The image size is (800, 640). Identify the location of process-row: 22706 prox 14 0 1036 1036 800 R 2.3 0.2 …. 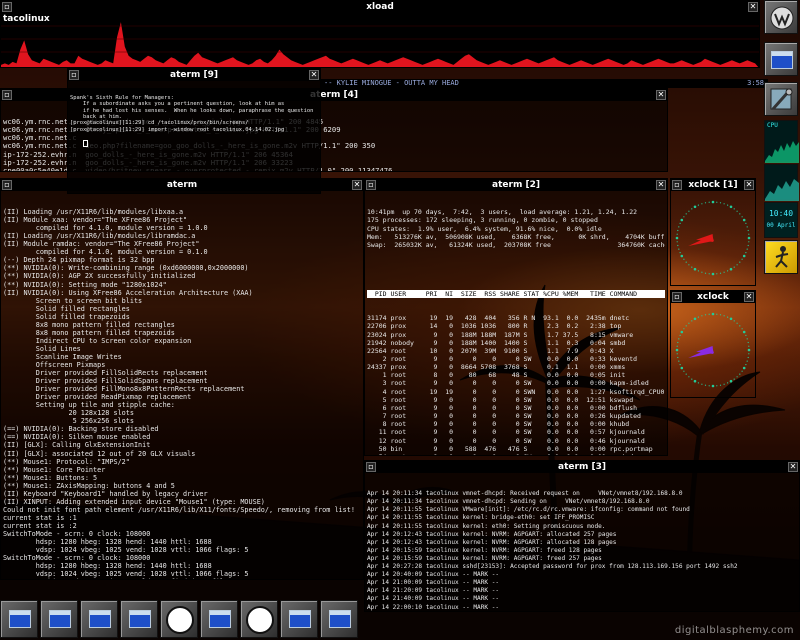
(494, 326).